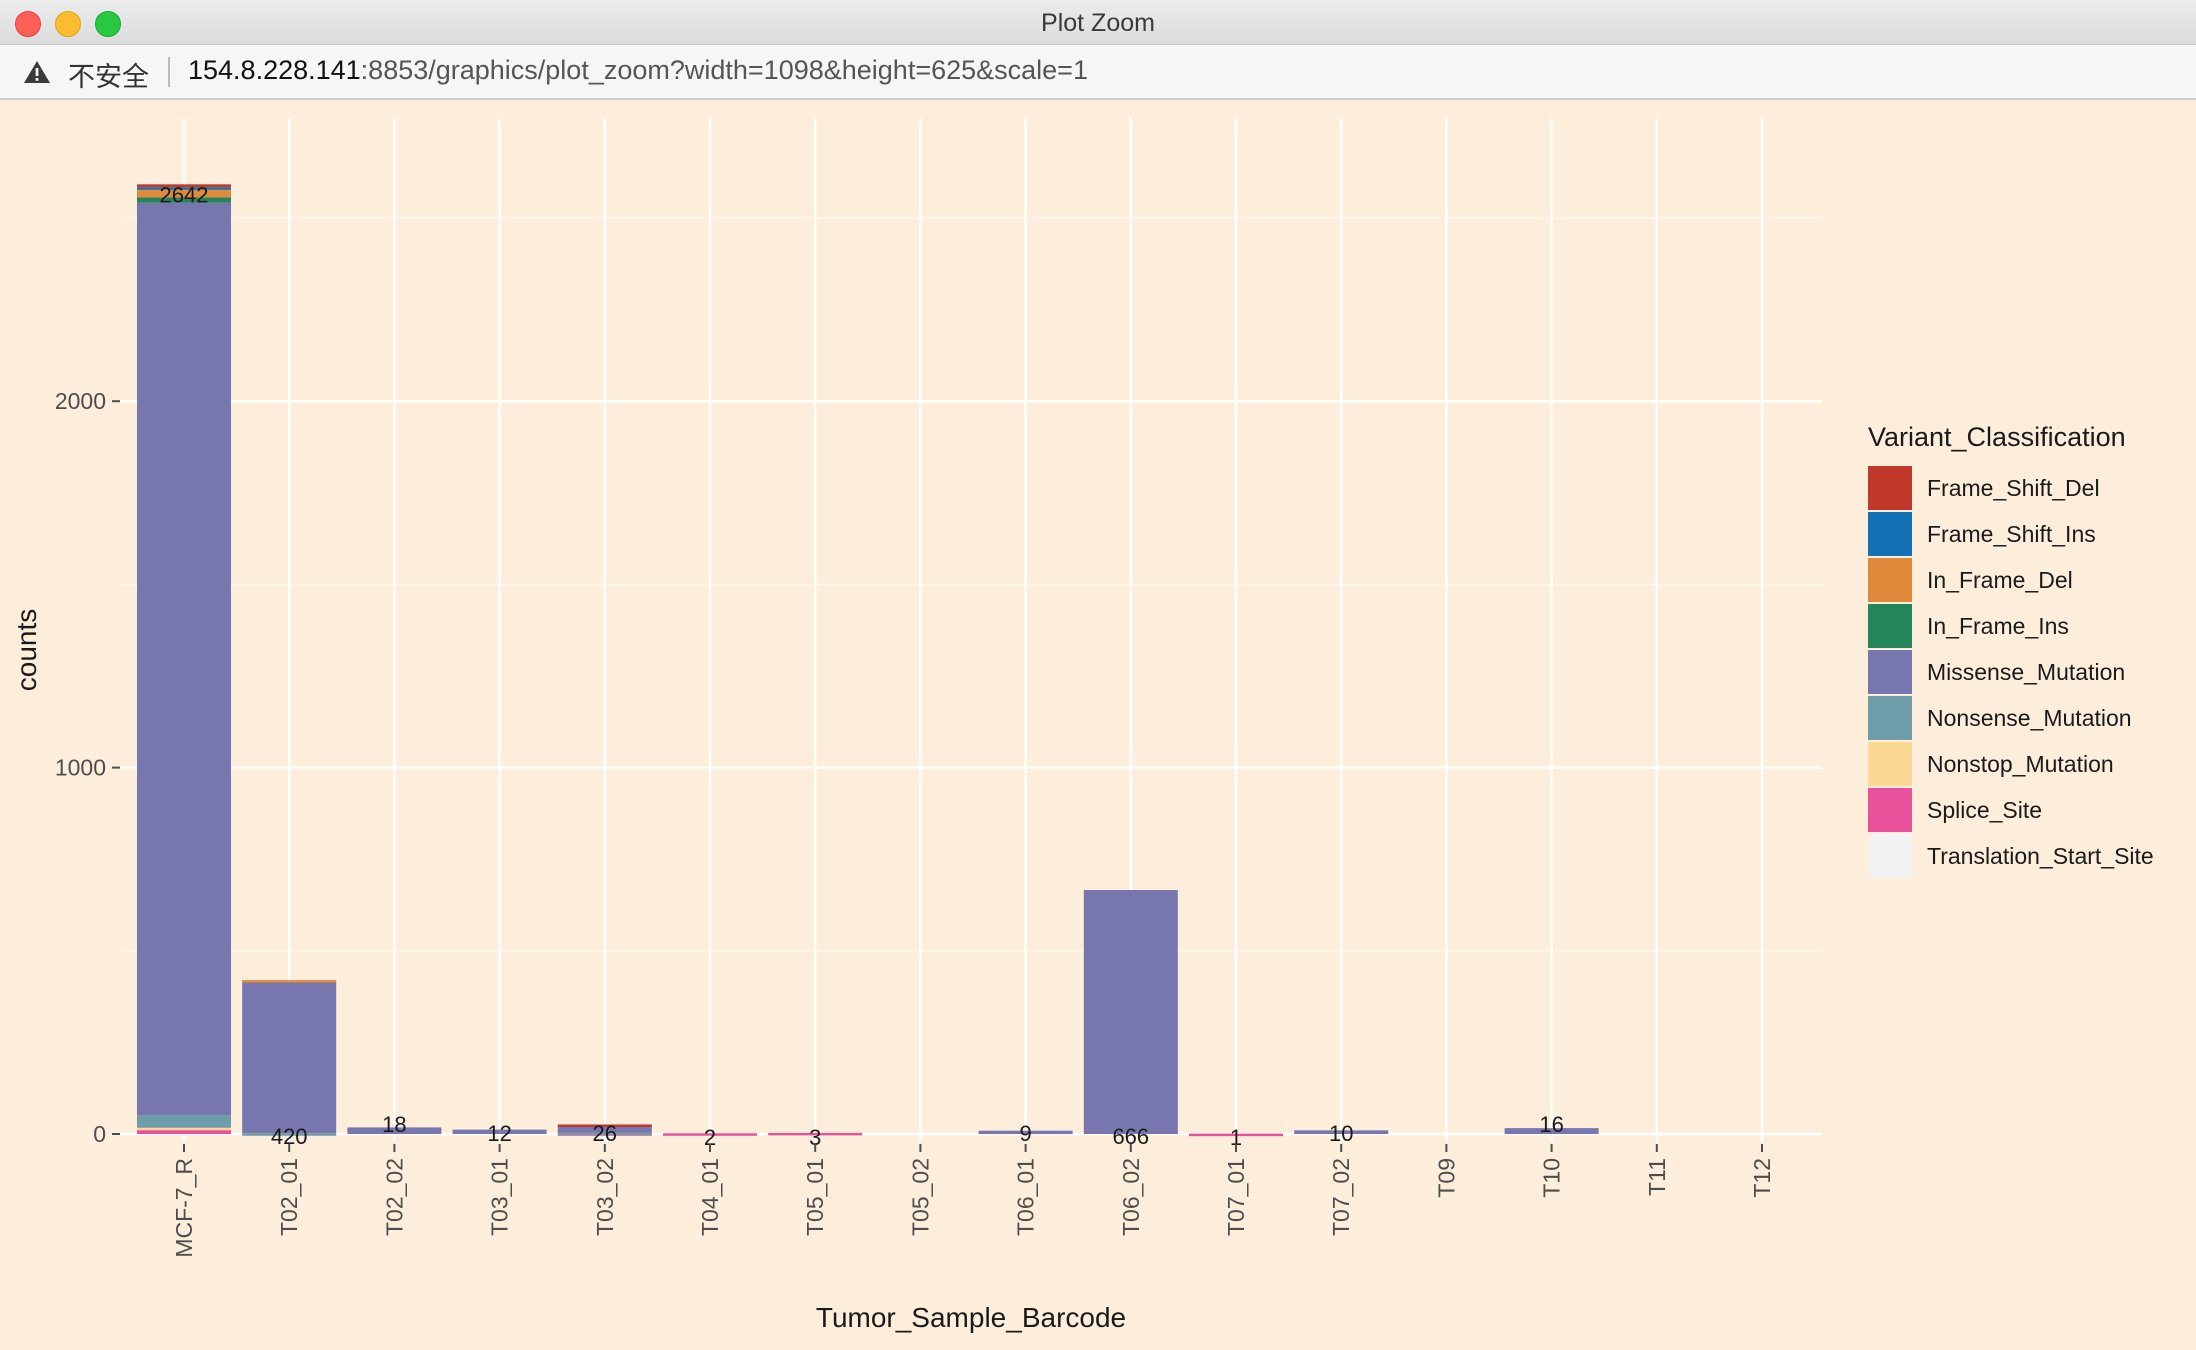 The image size is (2196, 1350). Describe the element at coordinates (500, 1197) in the screenshot. I see `x-tick-label: T03_01` at that location.